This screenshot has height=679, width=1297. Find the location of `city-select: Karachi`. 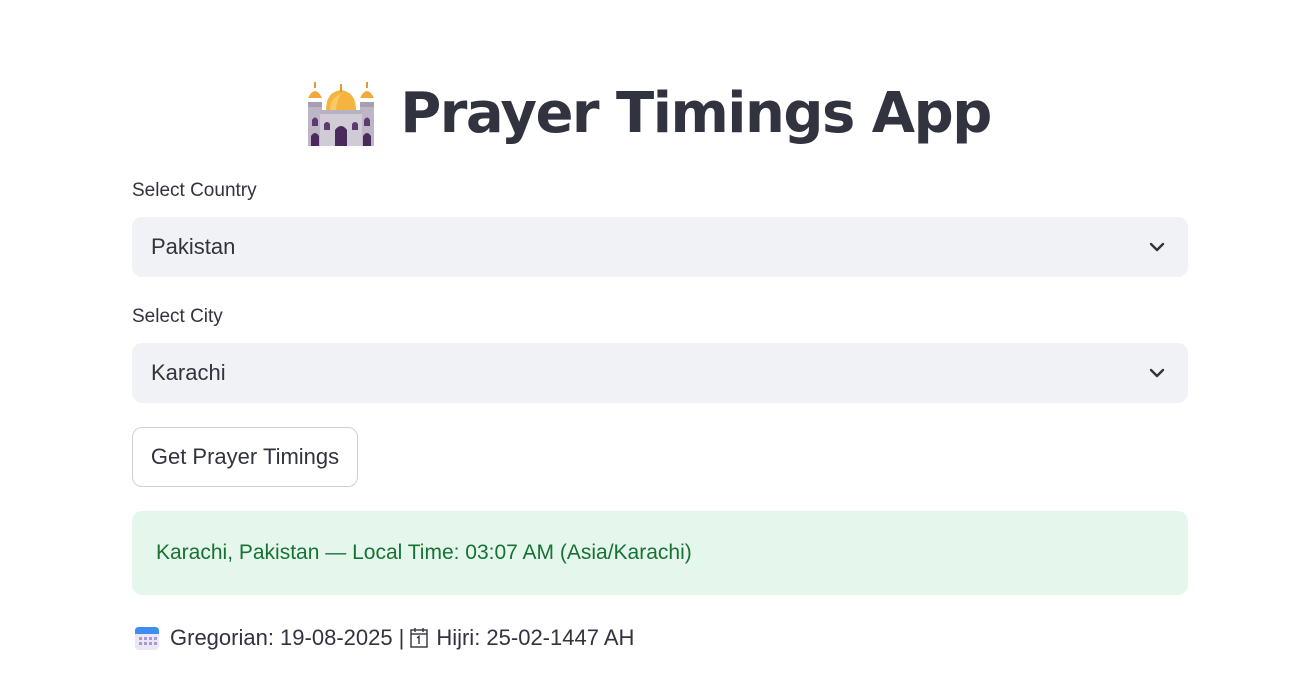

city-select: Karachi is located at coordinates (660, 373).